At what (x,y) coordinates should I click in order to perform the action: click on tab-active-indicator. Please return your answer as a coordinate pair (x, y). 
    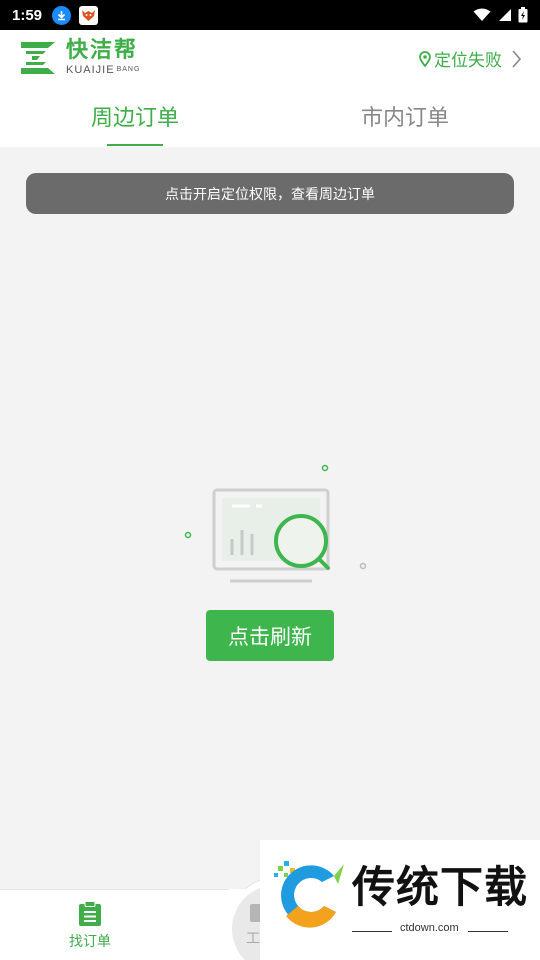
    Looking at the image, I should click on (135, 145).